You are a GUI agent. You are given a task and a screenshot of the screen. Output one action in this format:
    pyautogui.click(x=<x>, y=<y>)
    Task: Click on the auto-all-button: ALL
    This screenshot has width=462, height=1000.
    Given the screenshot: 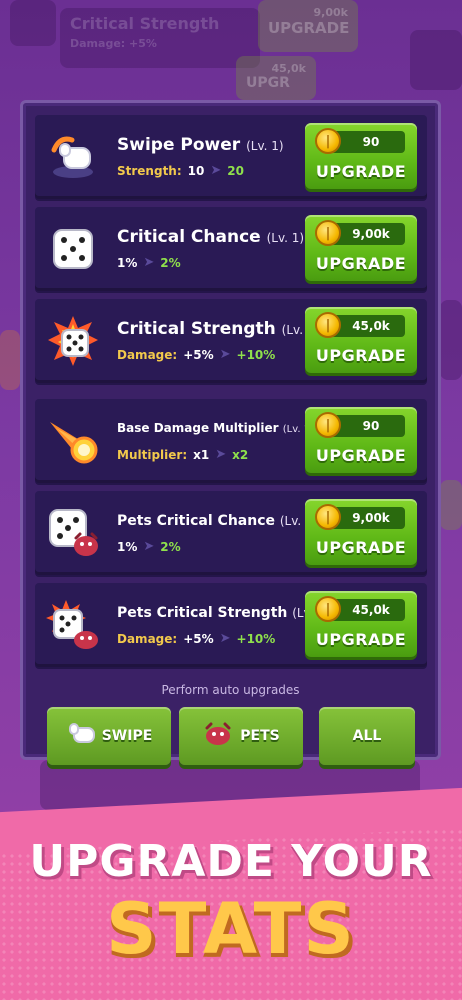 What is the action you would take?
    pyautogui.click(x=367, y=736)
    